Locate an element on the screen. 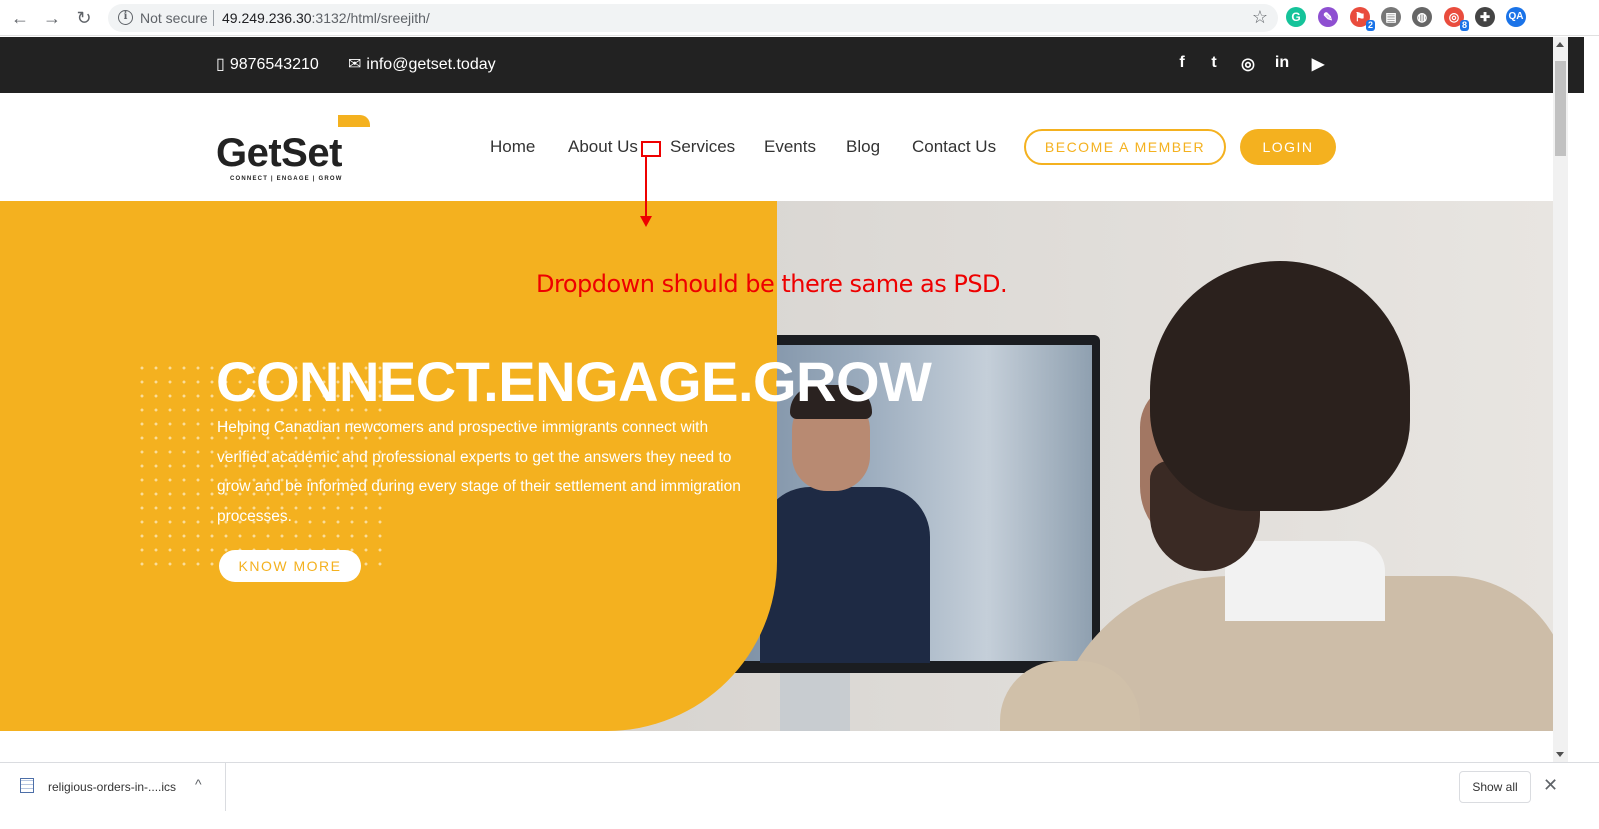  twitter-icon: t is located at coordinates (1214, 63).